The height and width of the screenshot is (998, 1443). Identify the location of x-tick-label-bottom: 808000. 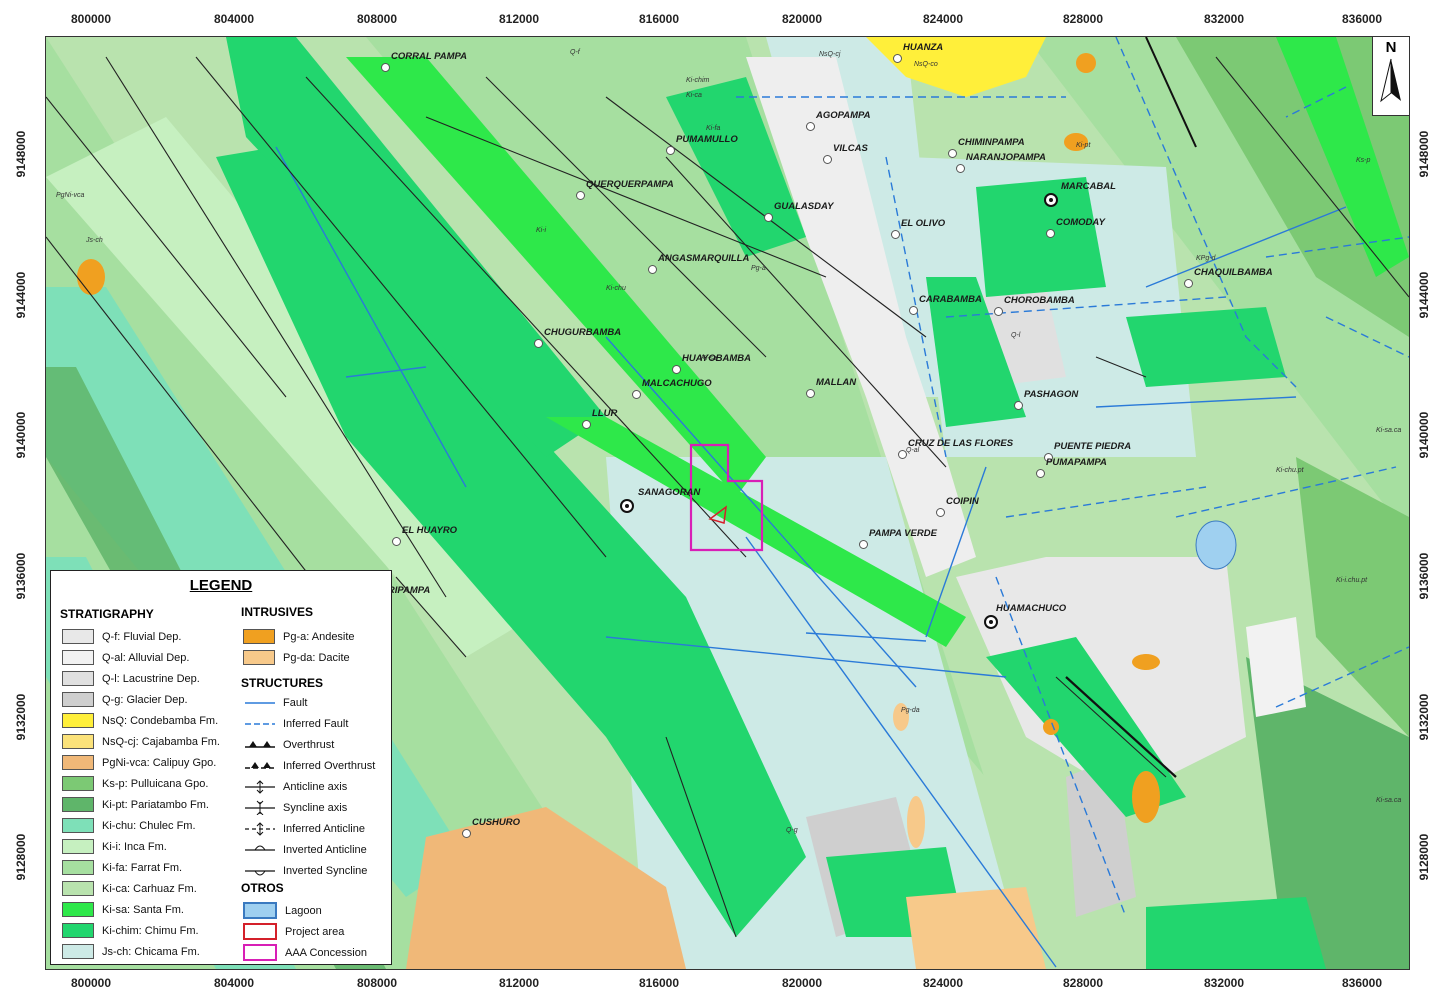
(377, 983).